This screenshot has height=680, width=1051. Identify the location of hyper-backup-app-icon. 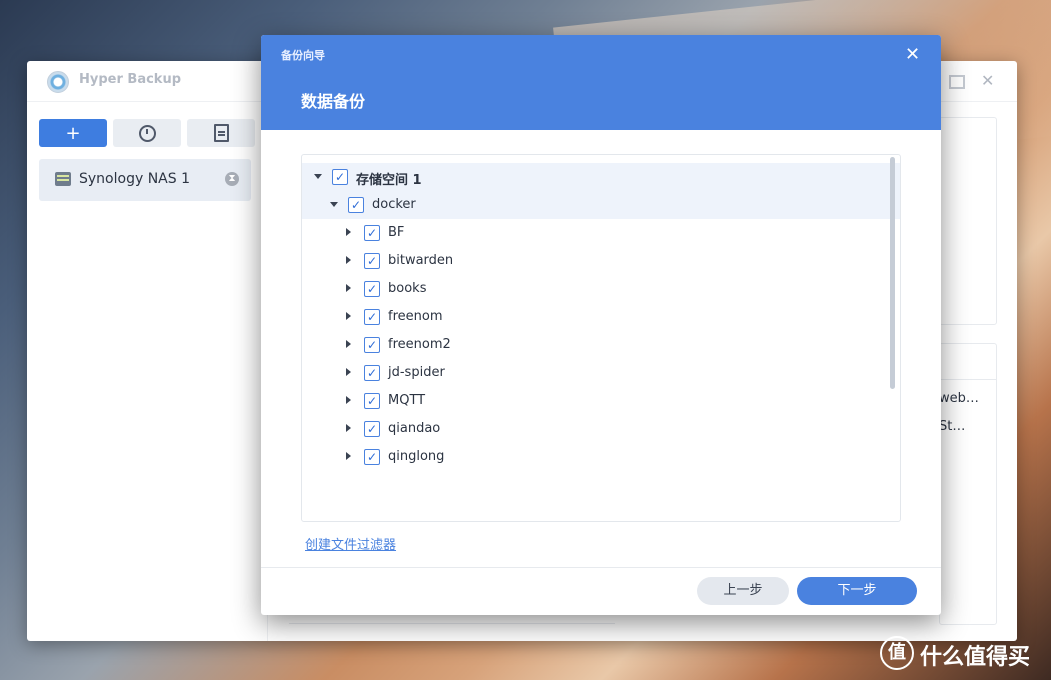
(58, 82).